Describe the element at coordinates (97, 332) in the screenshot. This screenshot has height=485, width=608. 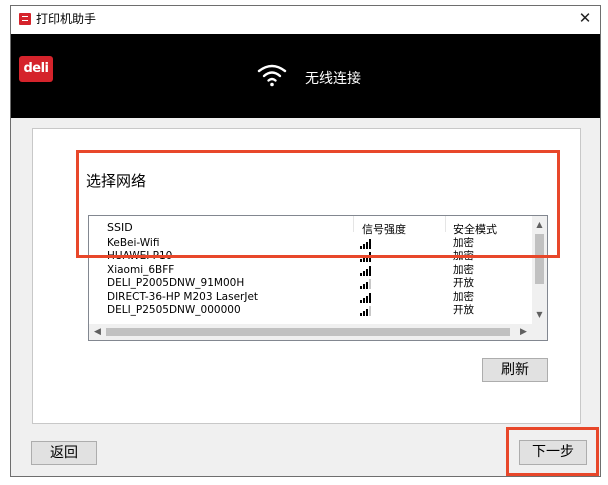
I see `scroll-left-icon: ◀` at that location.